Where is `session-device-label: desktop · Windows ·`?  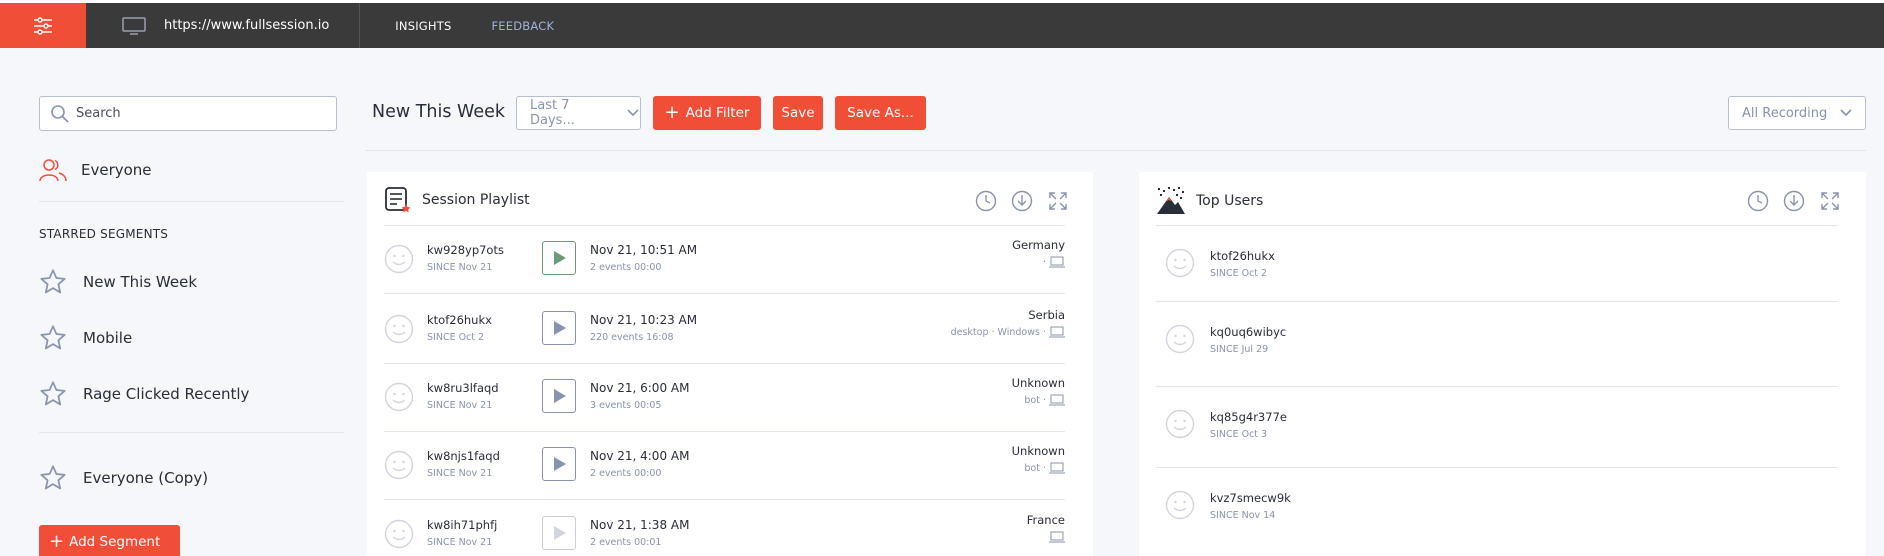 session-device-label: desktop · Windows · is located at coordinates (998, 332).